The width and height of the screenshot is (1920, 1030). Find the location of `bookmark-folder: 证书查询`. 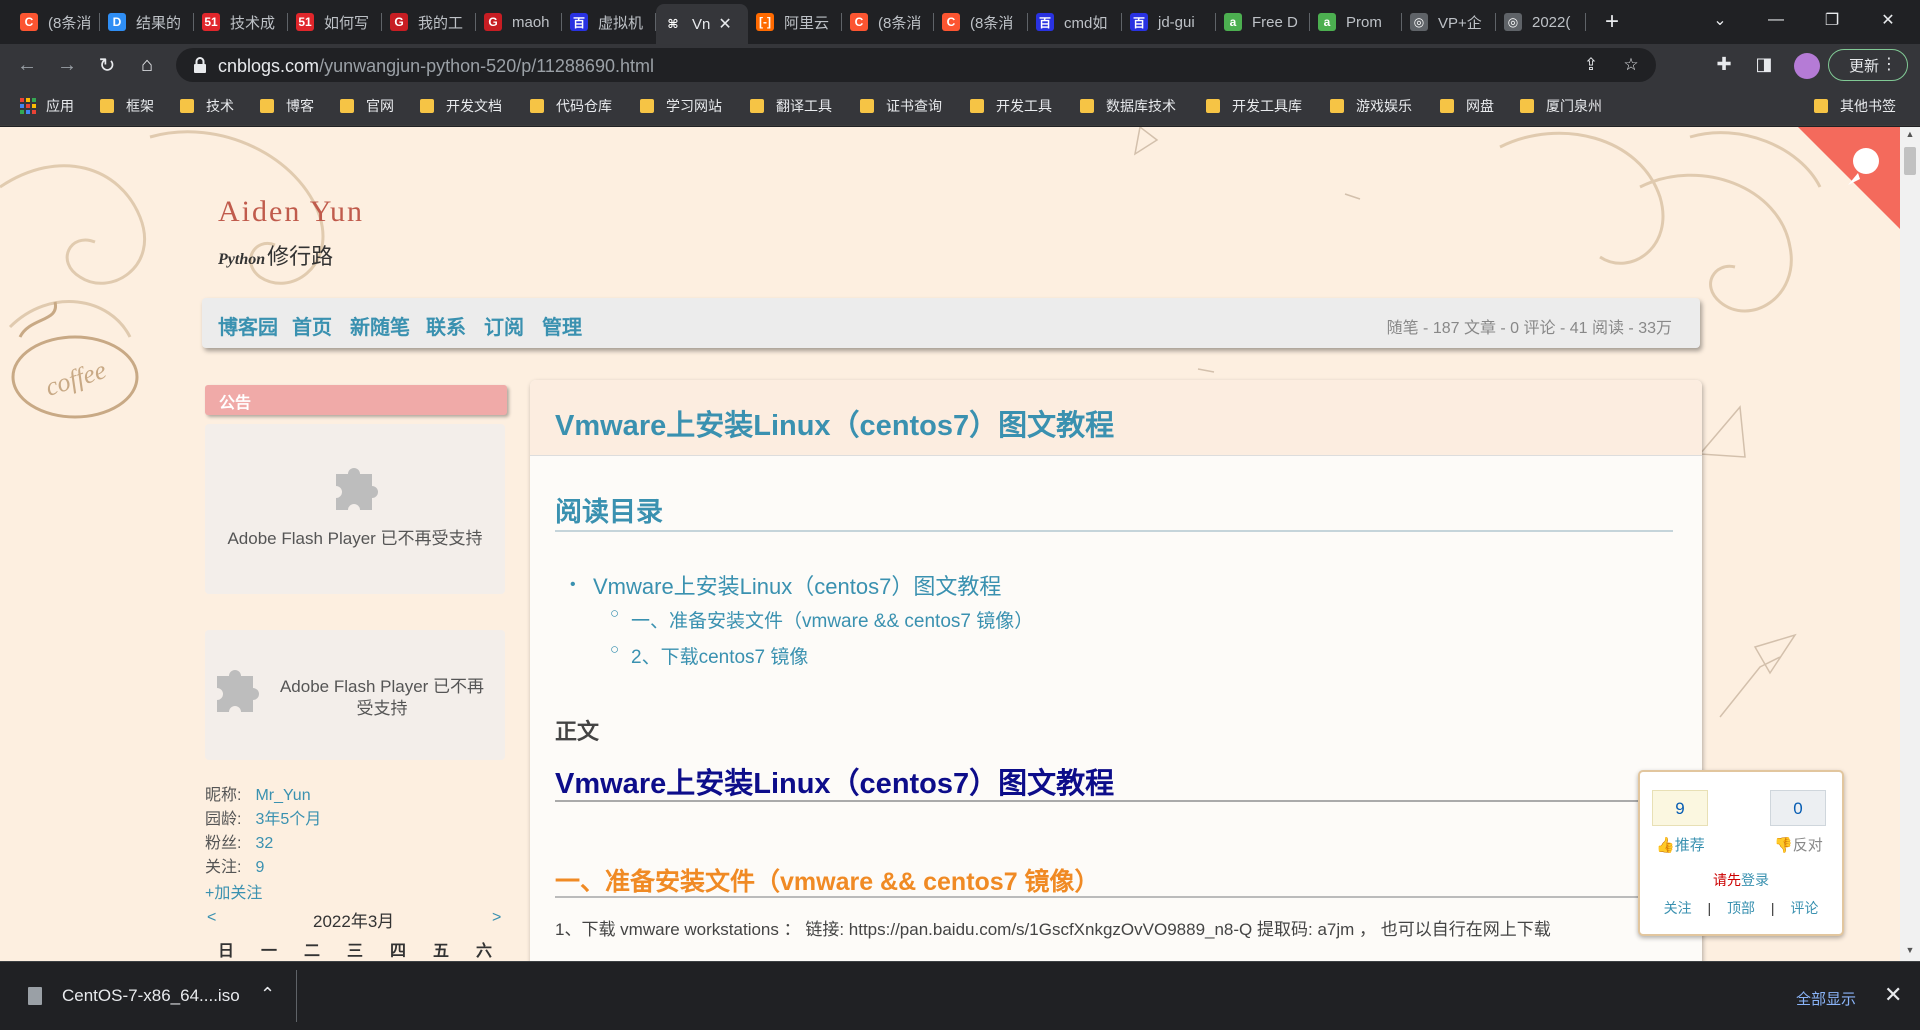

bookmark-folder: 证书查询 is located at coordinates (901, 106).